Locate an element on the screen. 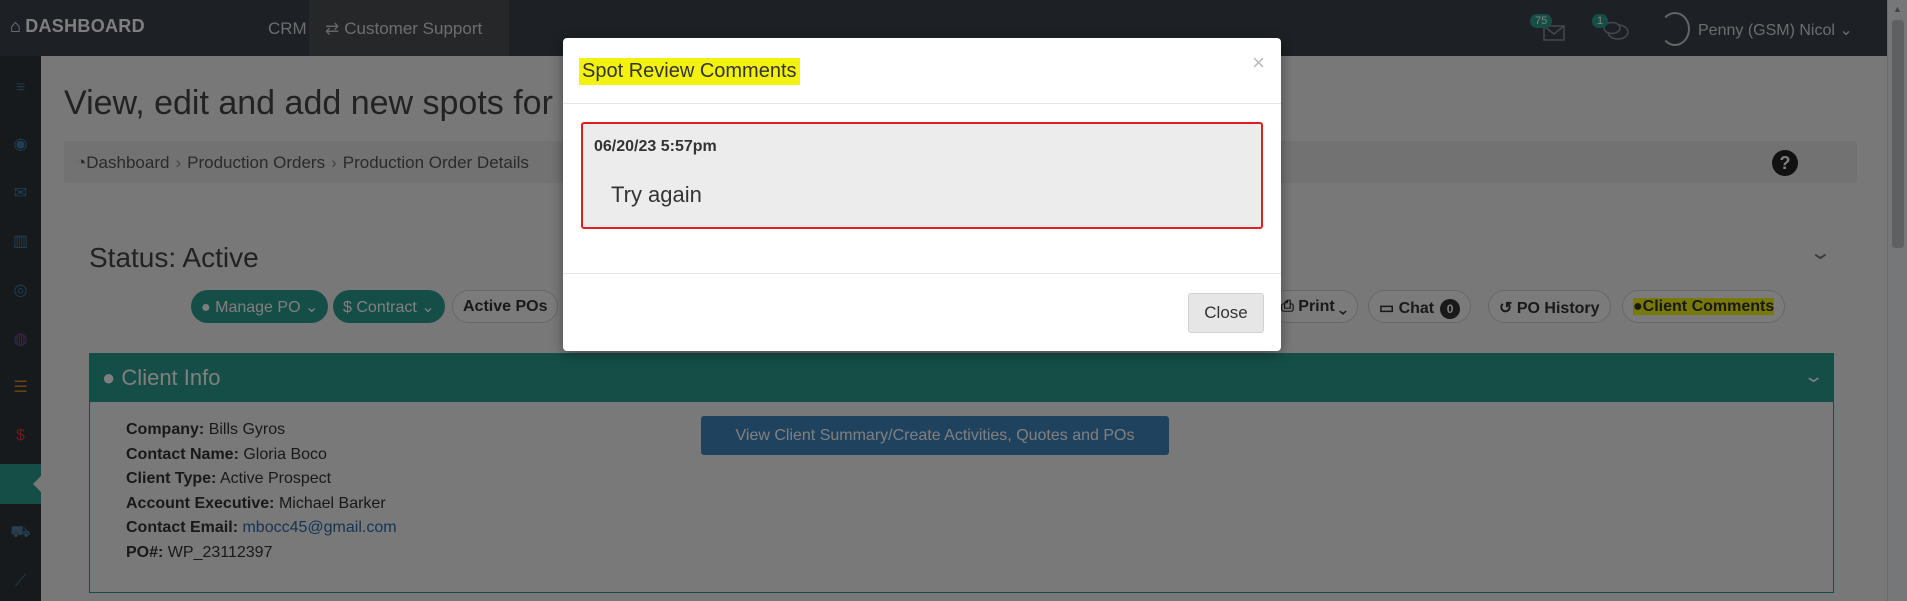 This screenshot has height=601, width=1907. modal-footer: Close is located at coordinates (922, 312).